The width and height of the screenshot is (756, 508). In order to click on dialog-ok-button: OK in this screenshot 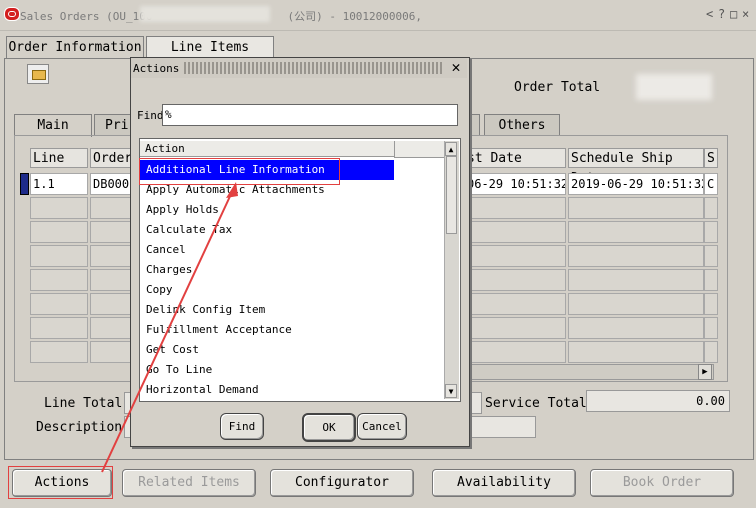, I will do `click(329, 427)`.